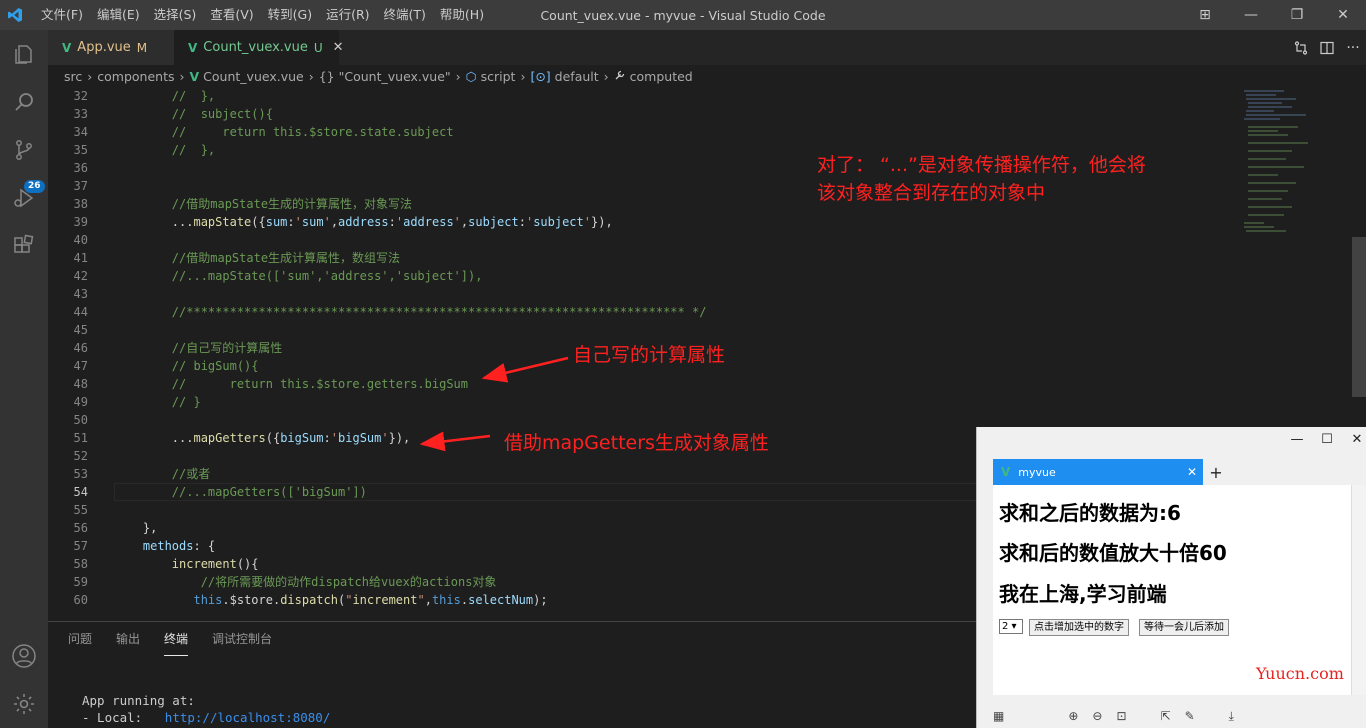 This screenshot has height=728, width=1366. I want to click on code-text: },, so click(136, 528).